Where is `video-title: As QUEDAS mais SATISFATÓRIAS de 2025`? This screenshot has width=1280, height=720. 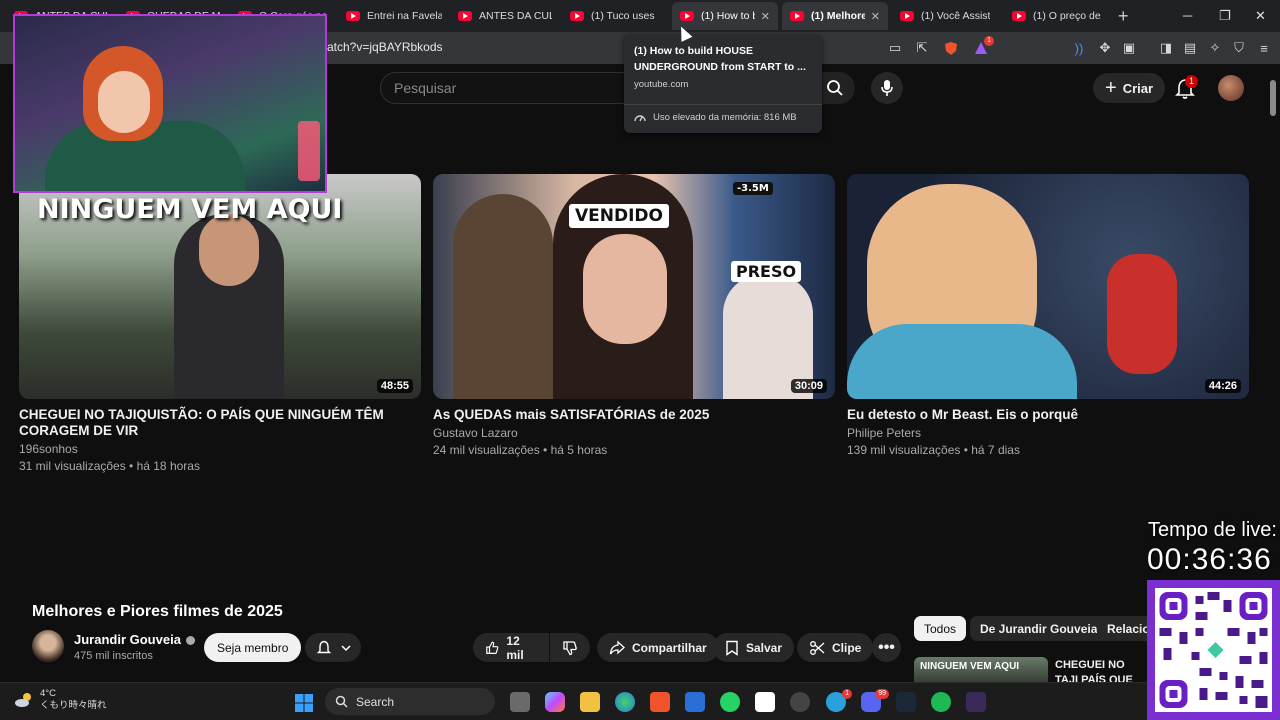
video-title: As QUEDAS mais SATISFATÓRIAS de 2025 is located at coordinates (634, 415).